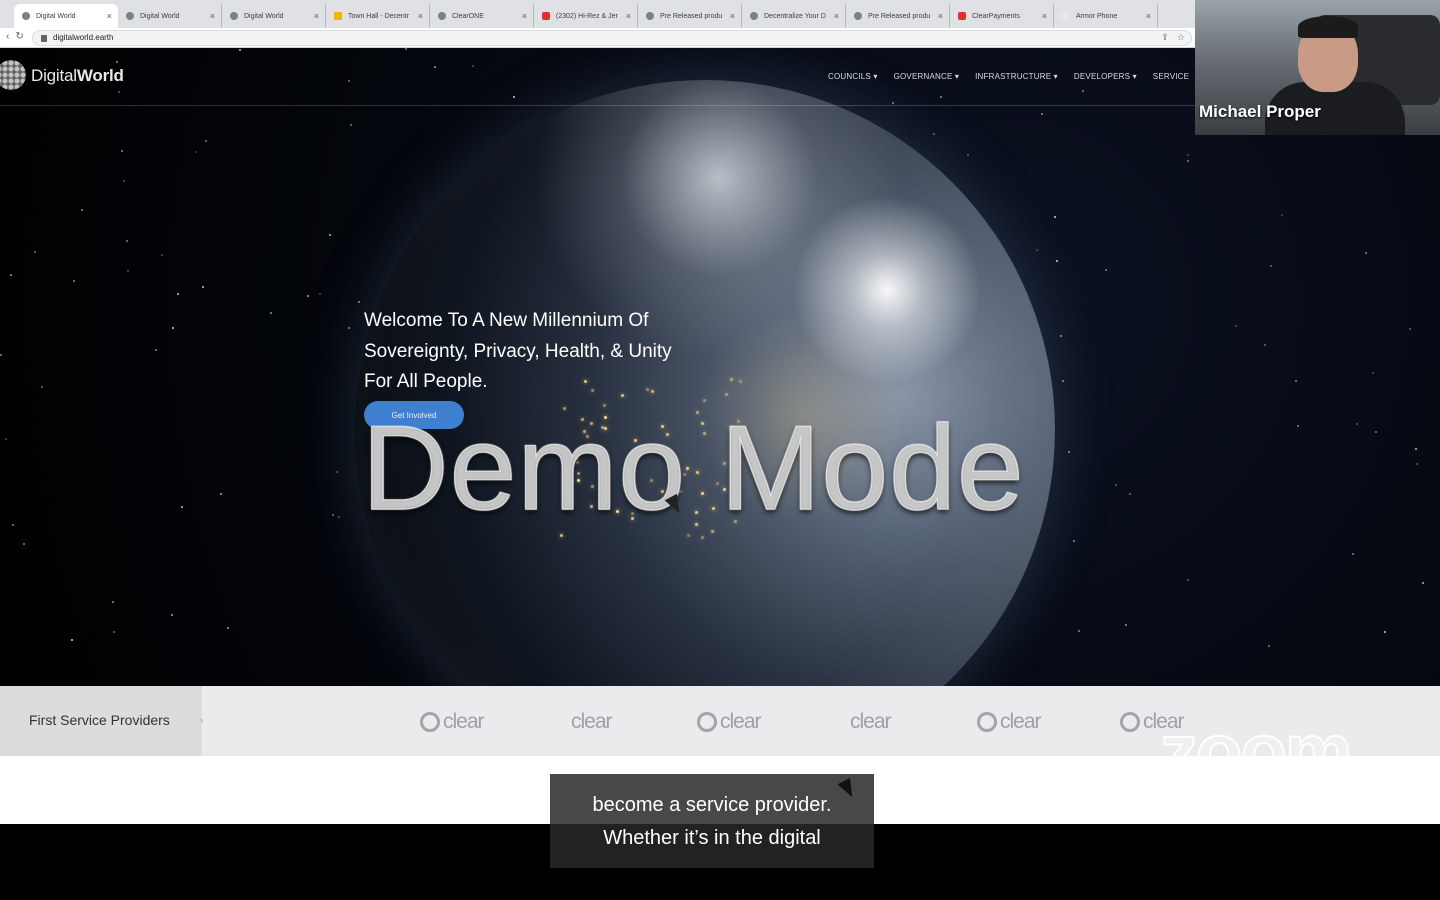  What do you see at coordinates (264, 16) in the screenshot?
I see `tab-label: Digital World` at bounding box center [264, 16].